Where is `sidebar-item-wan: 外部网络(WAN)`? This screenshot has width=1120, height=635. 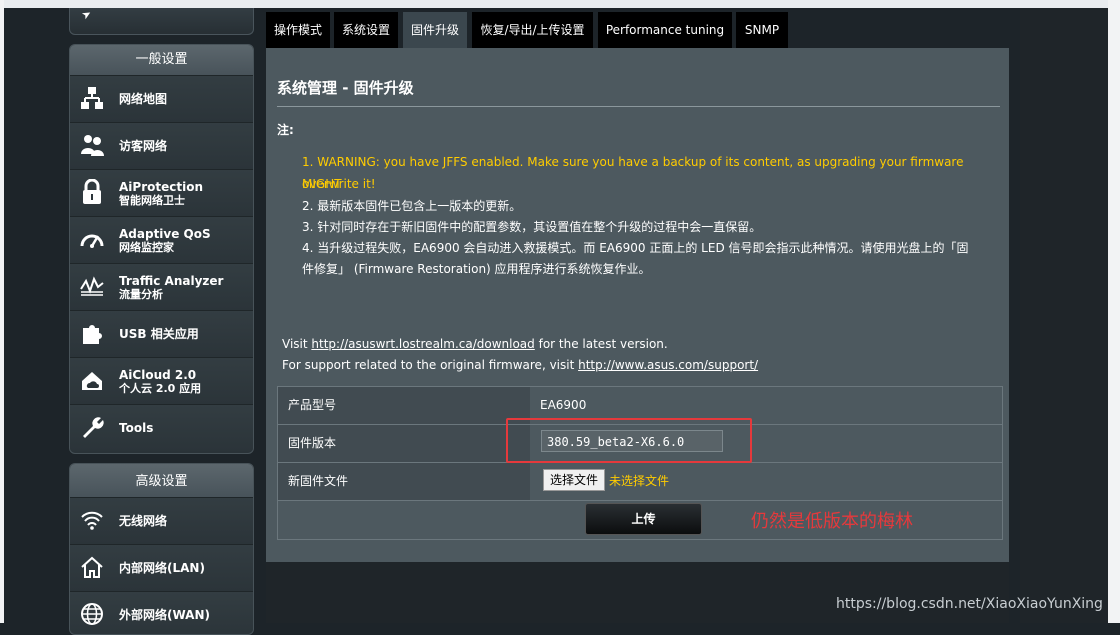
sidebar-item-wan: 外部网络(WAN) is located at coordinates (161, 612).